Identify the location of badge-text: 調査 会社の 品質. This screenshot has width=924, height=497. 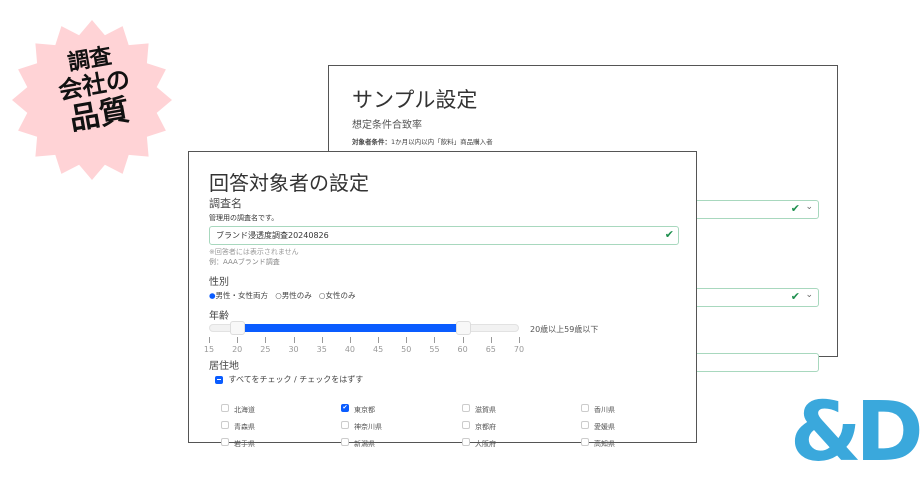
(95, 90).